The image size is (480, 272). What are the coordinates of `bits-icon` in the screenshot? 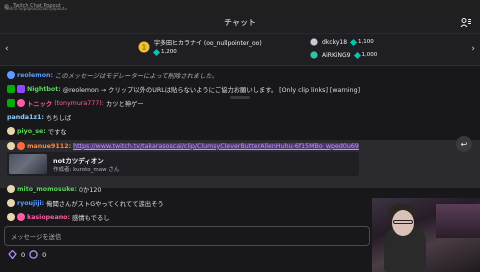 It's located at (12, 254).